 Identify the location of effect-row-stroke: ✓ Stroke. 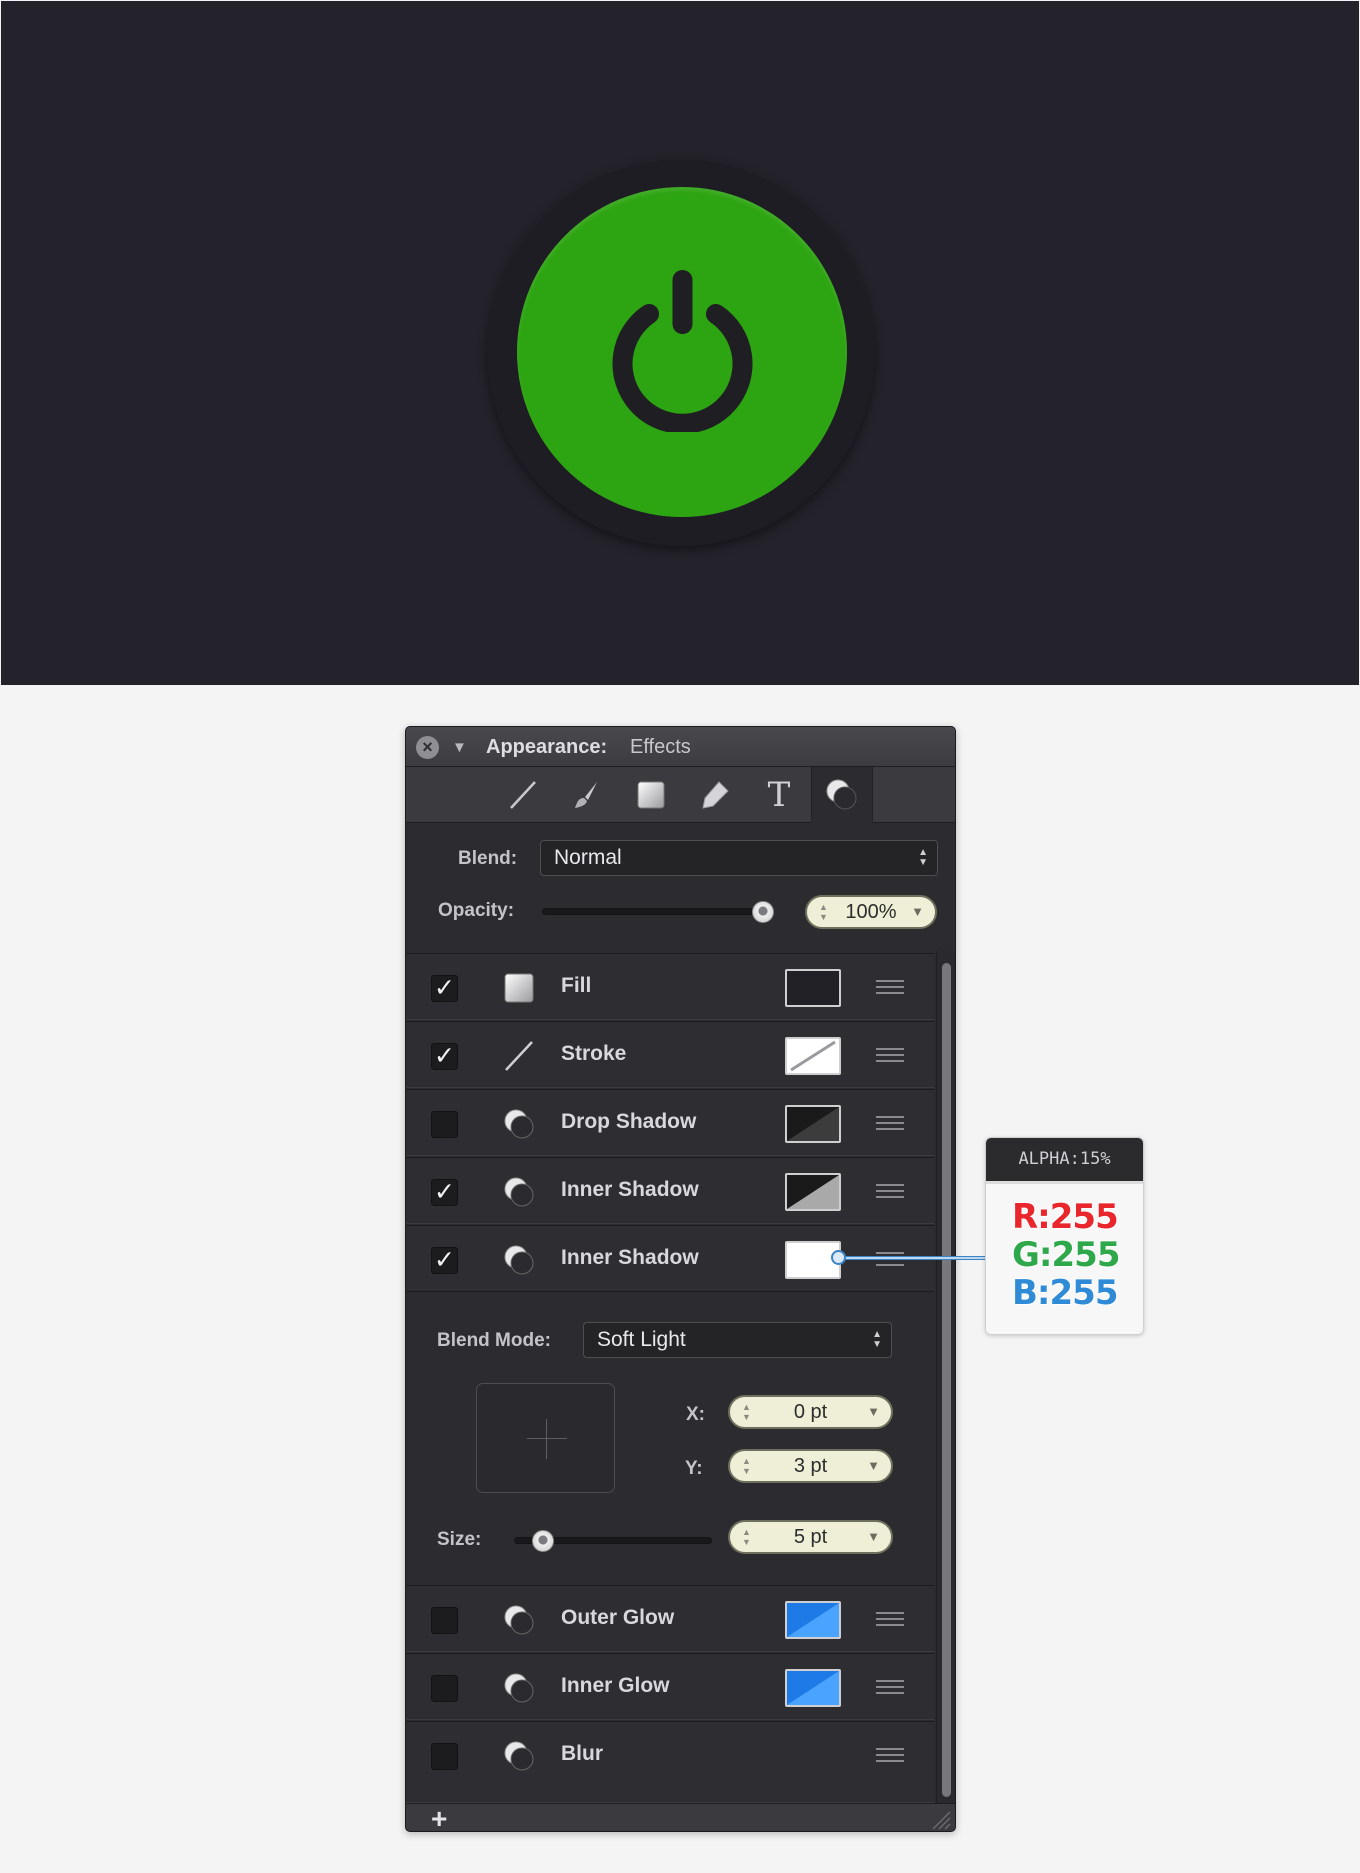
(670, 1054).